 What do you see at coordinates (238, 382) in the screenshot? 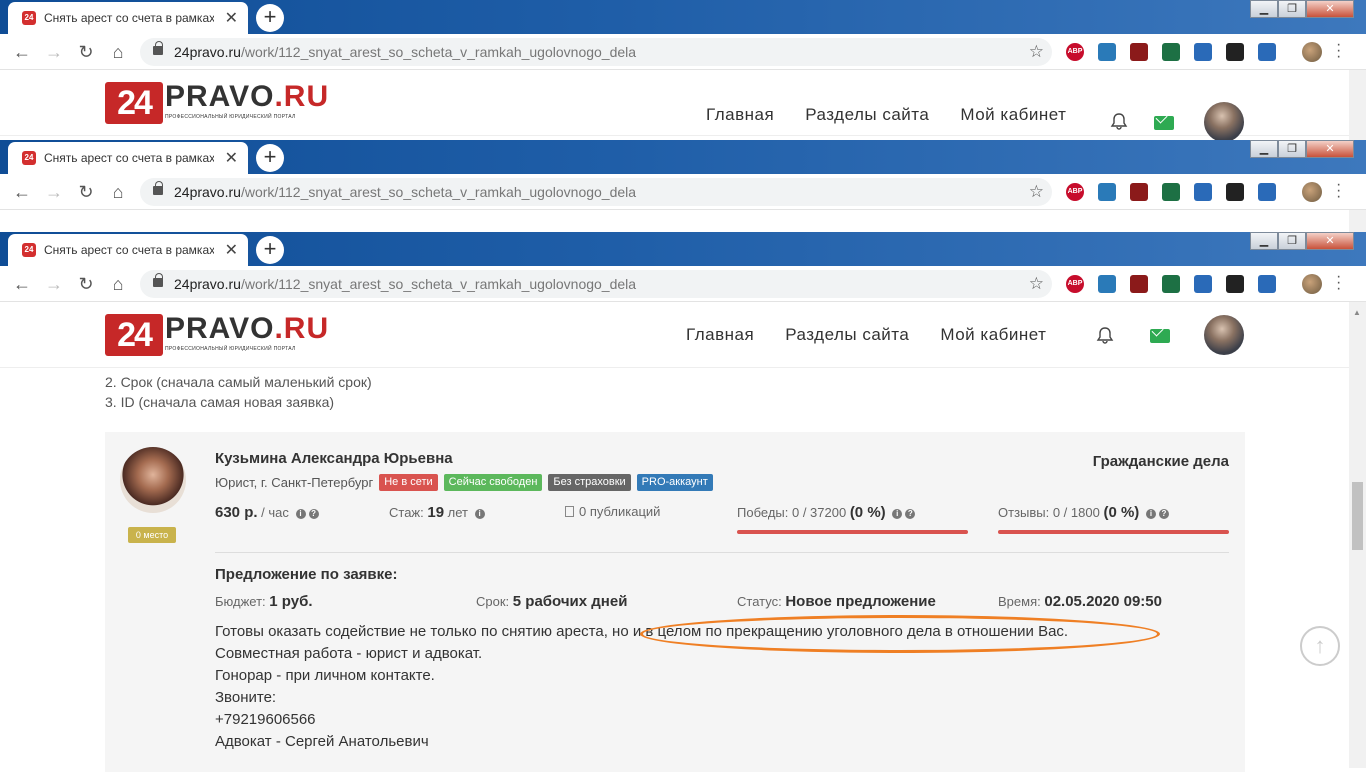
I see `sort-option-term: 2. Срок (сначала самый маленький срок)` at bounding box center [238, 382].